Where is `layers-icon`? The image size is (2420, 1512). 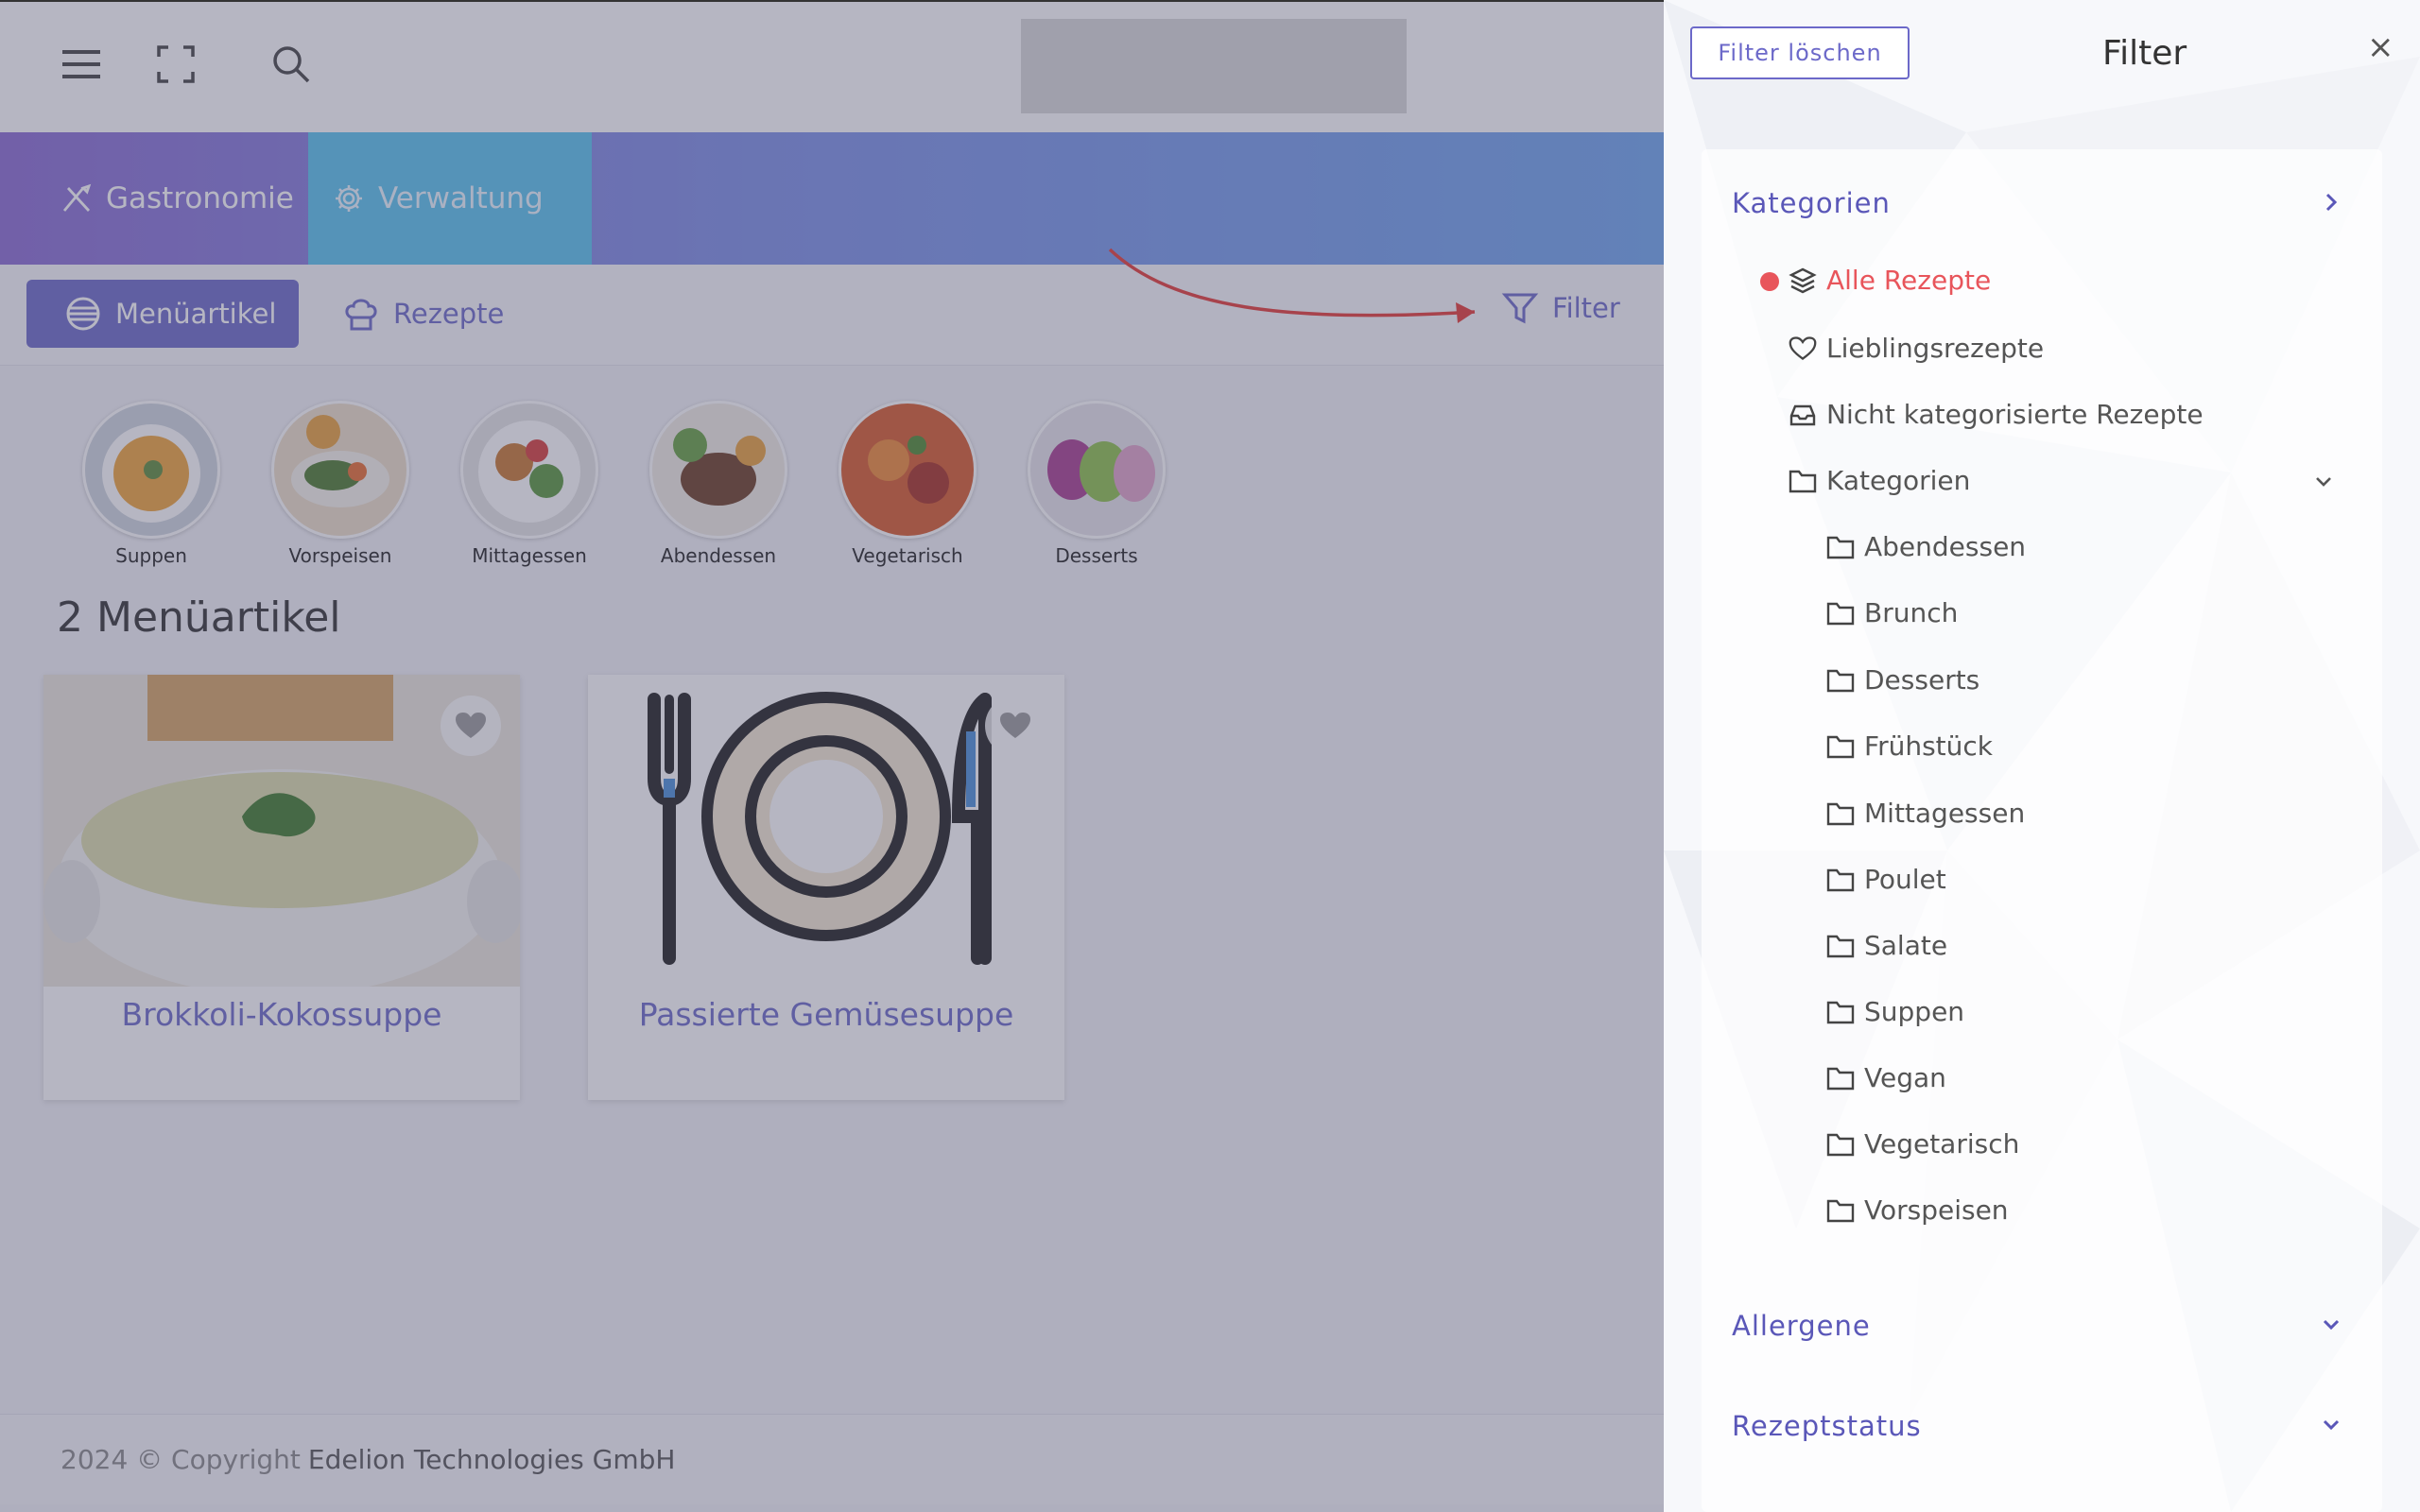 layers-icon is located at coordinates (1803, 280).